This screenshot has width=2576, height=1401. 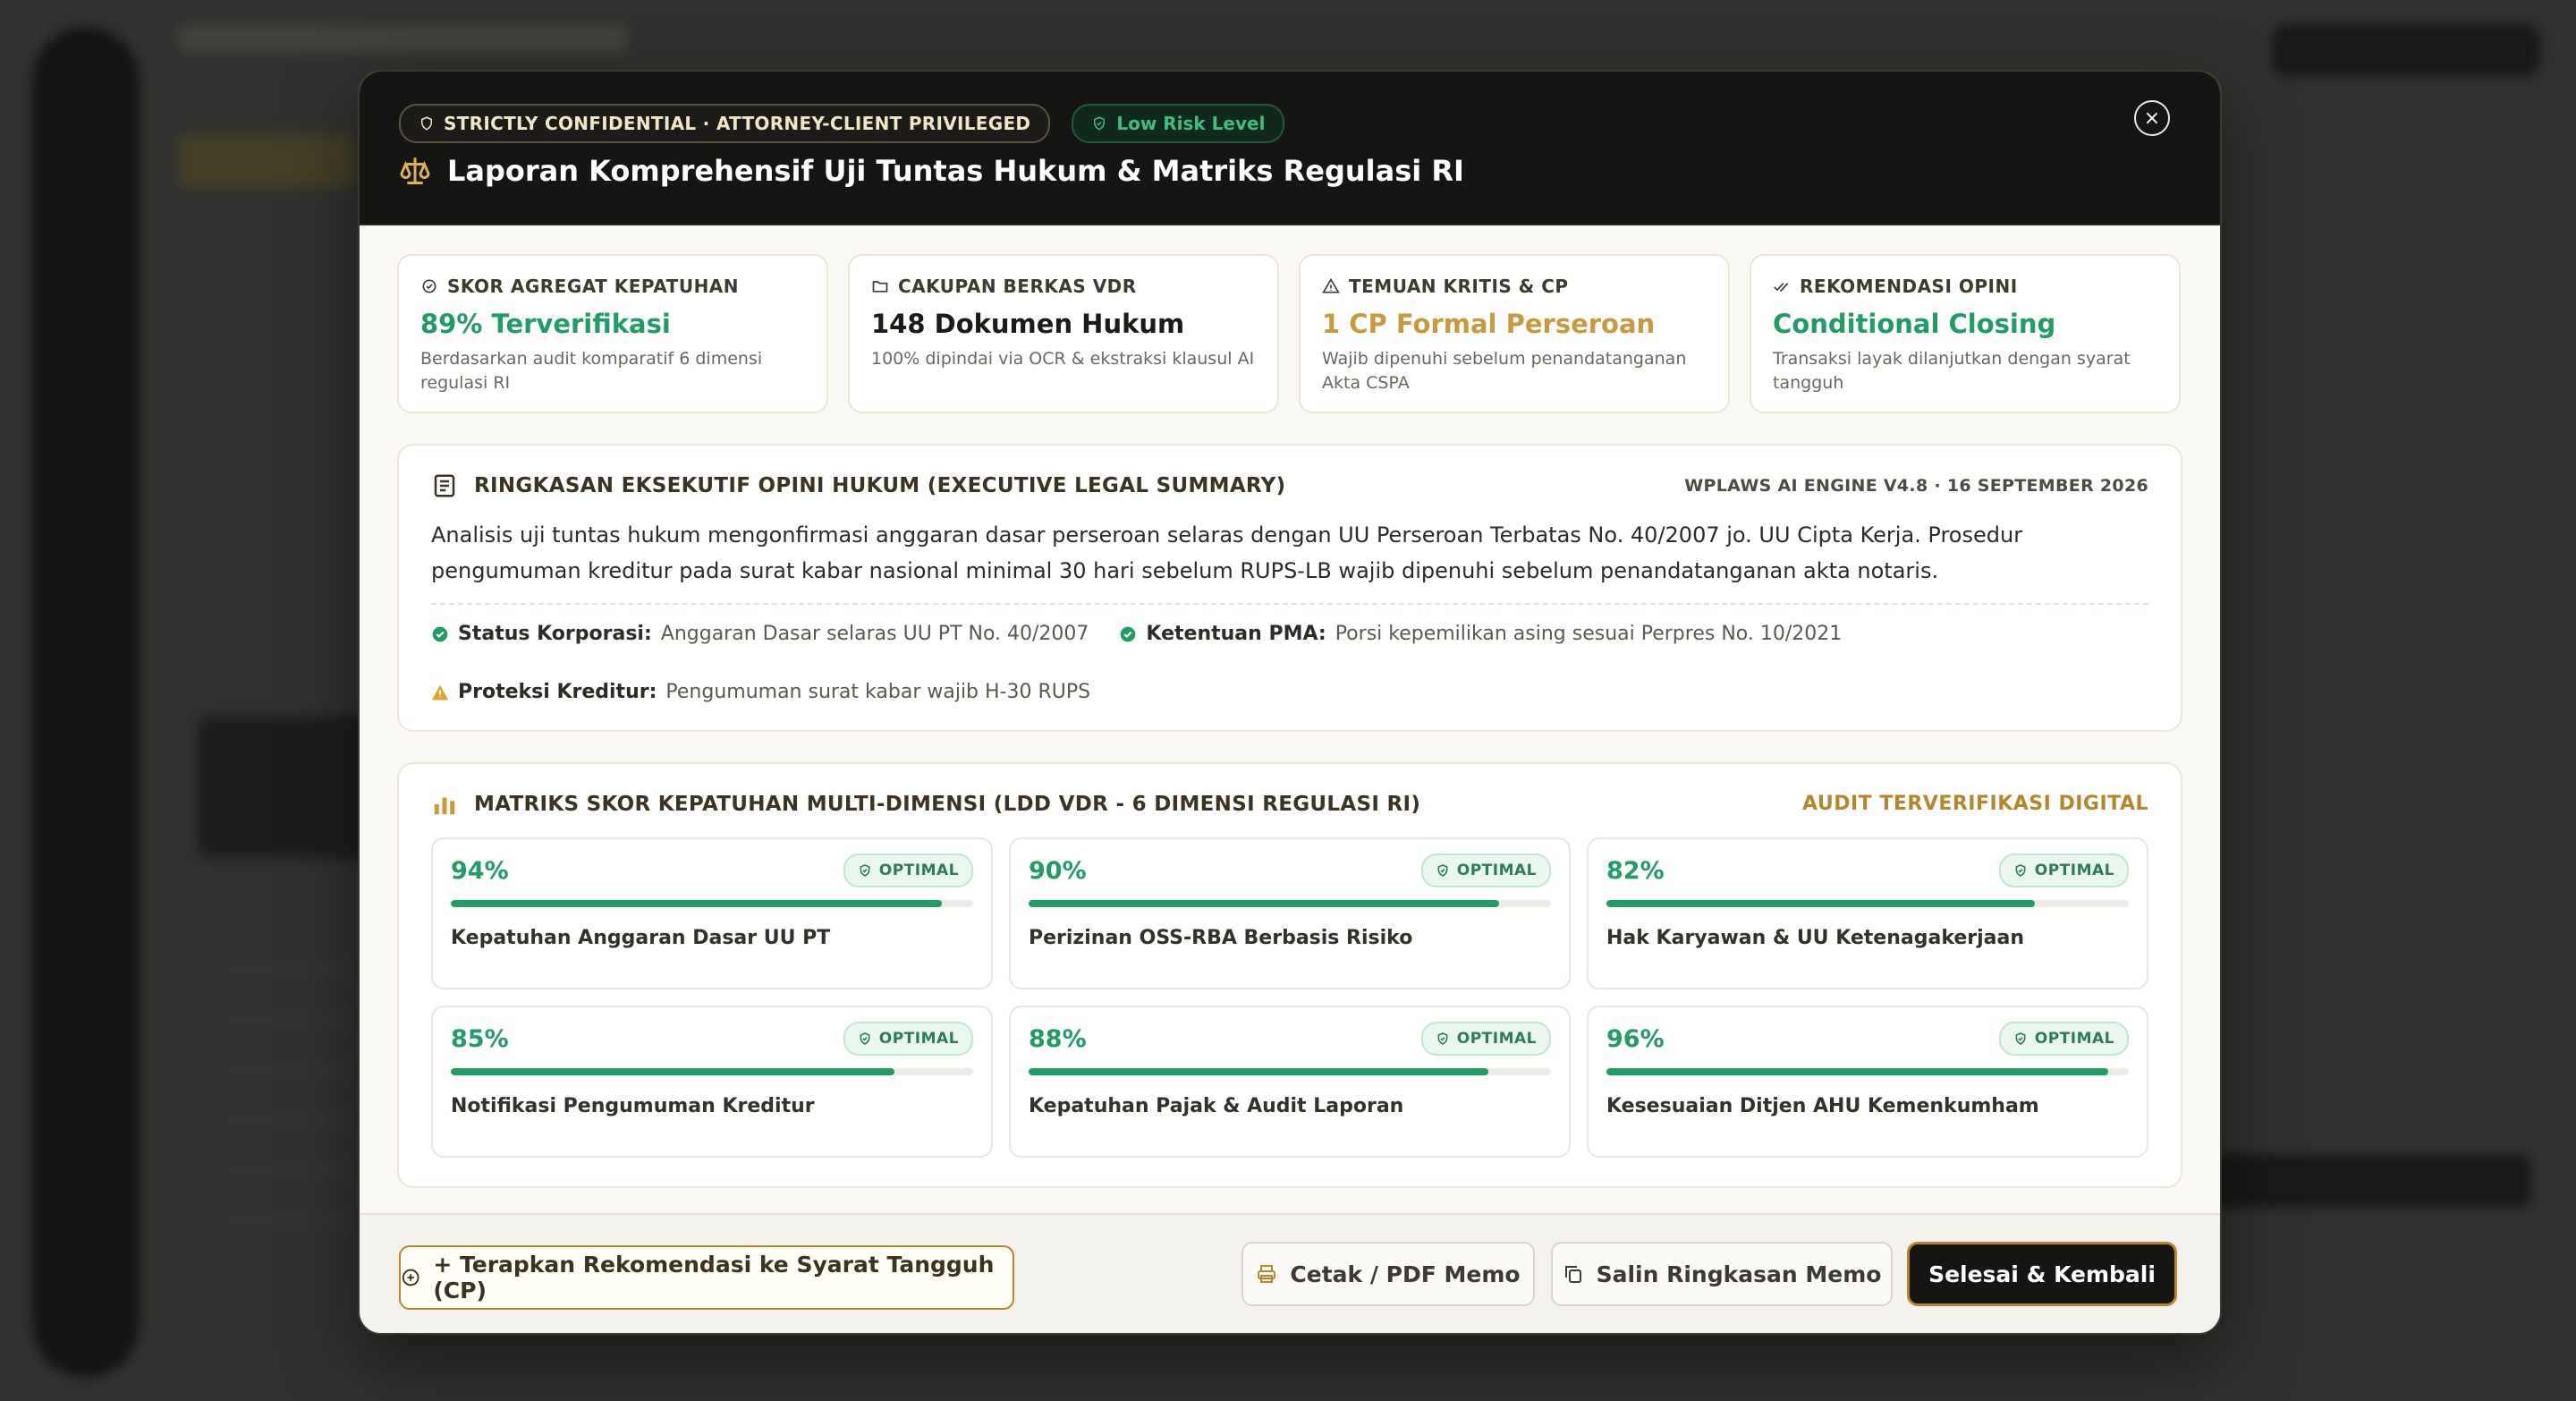 I want to click on scales-icon, so click(x=415, y=170).